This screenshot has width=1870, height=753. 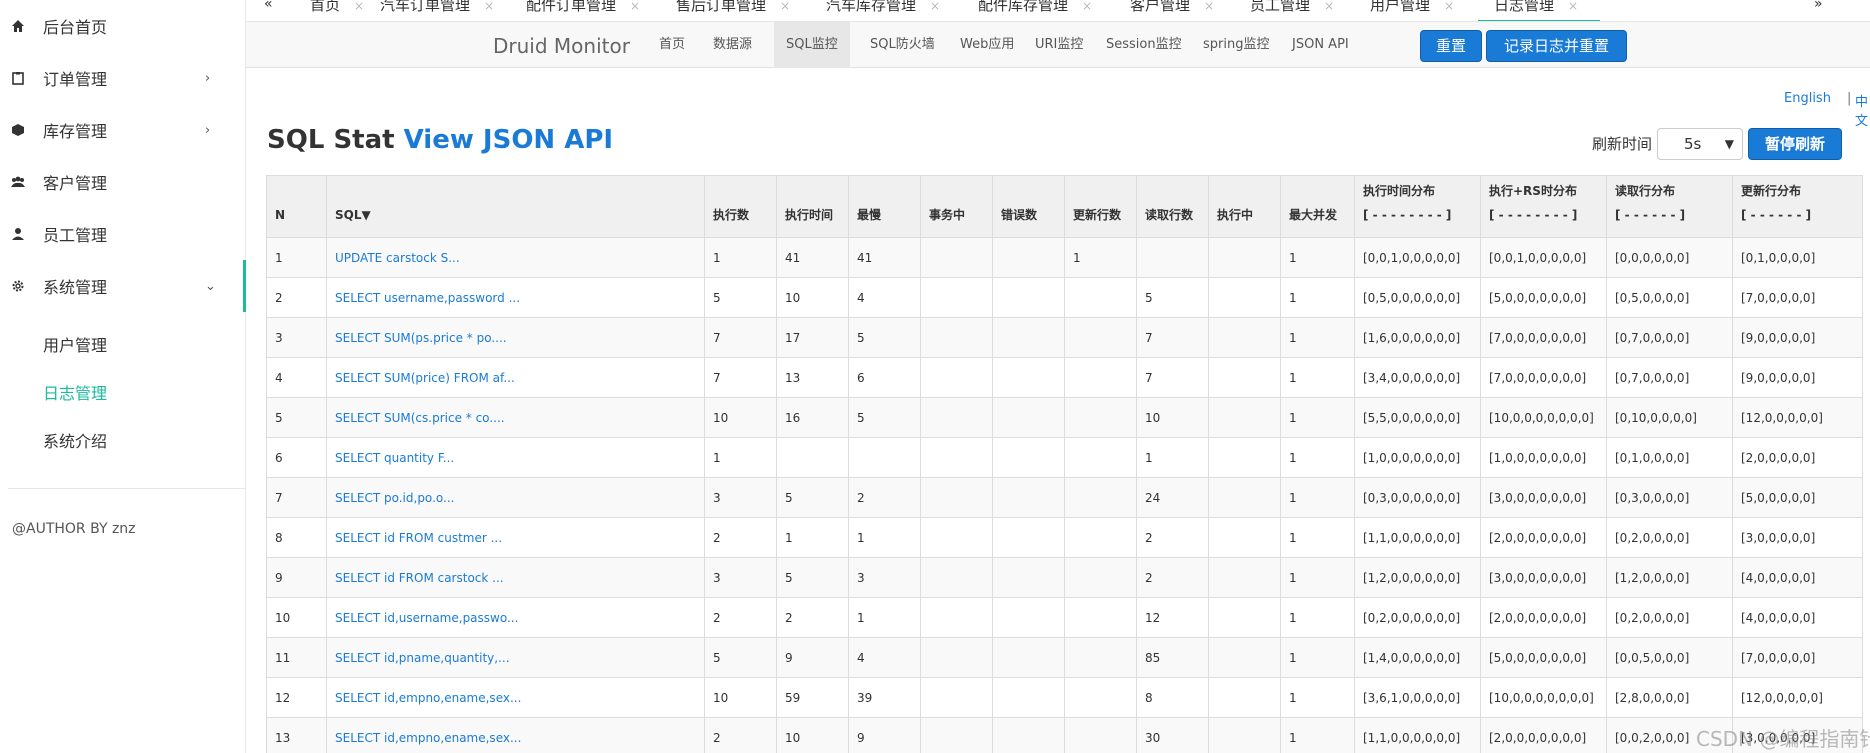 What do you see at coordinates (515, 206) in the screenshot?
I see `column-header: SQL▼` at bounding box center [515, 206].